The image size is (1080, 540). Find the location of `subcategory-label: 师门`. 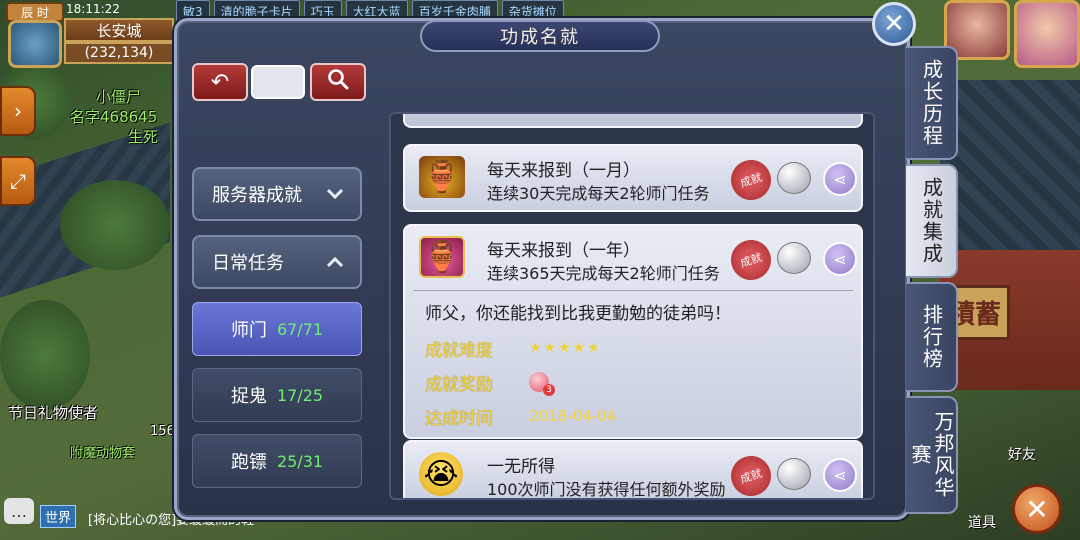

subcategory-label: 师门 is located at coordinates (248, 330).